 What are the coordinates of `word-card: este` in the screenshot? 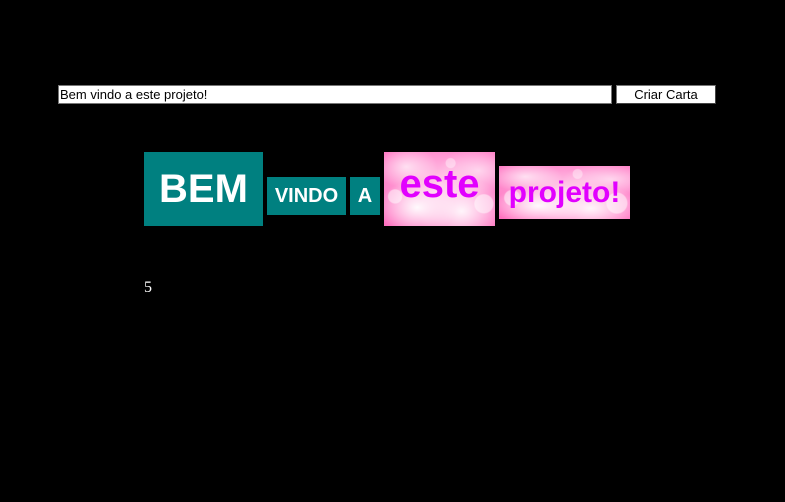 It's located at (439, 189).